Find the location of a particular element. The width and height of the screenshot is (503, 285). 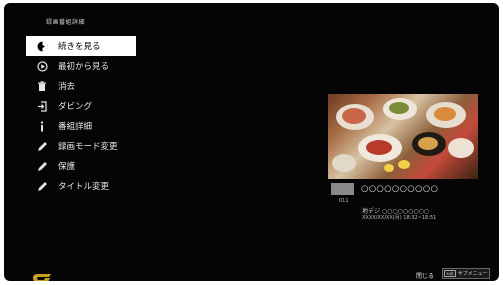

brand-logo is located at coordinates (42, 274).